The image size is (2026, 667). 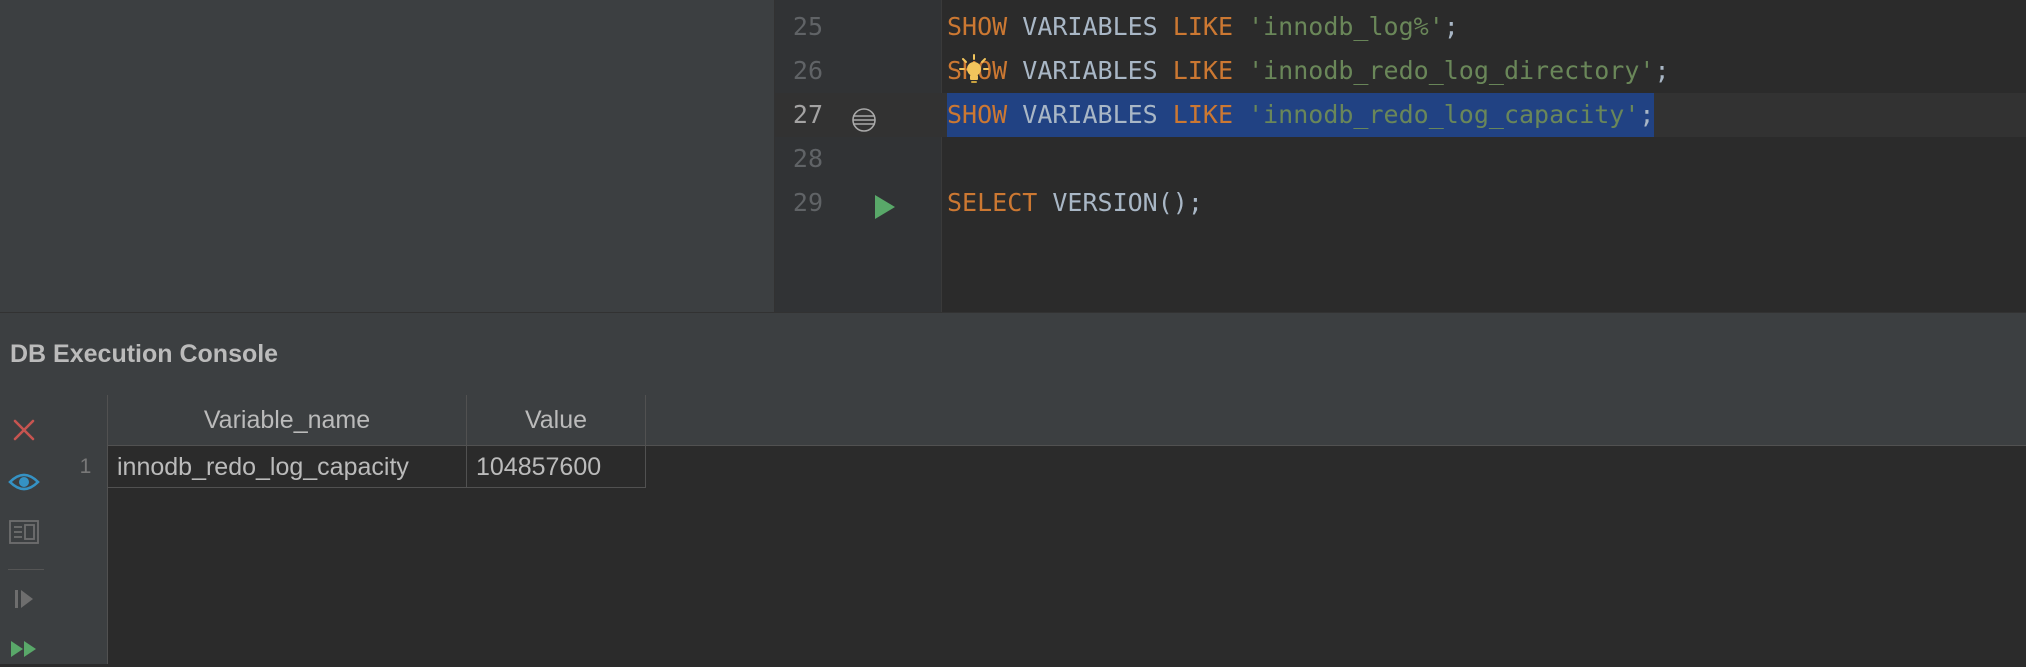 I want to click on resume-icon, so click(x=24, y=601).